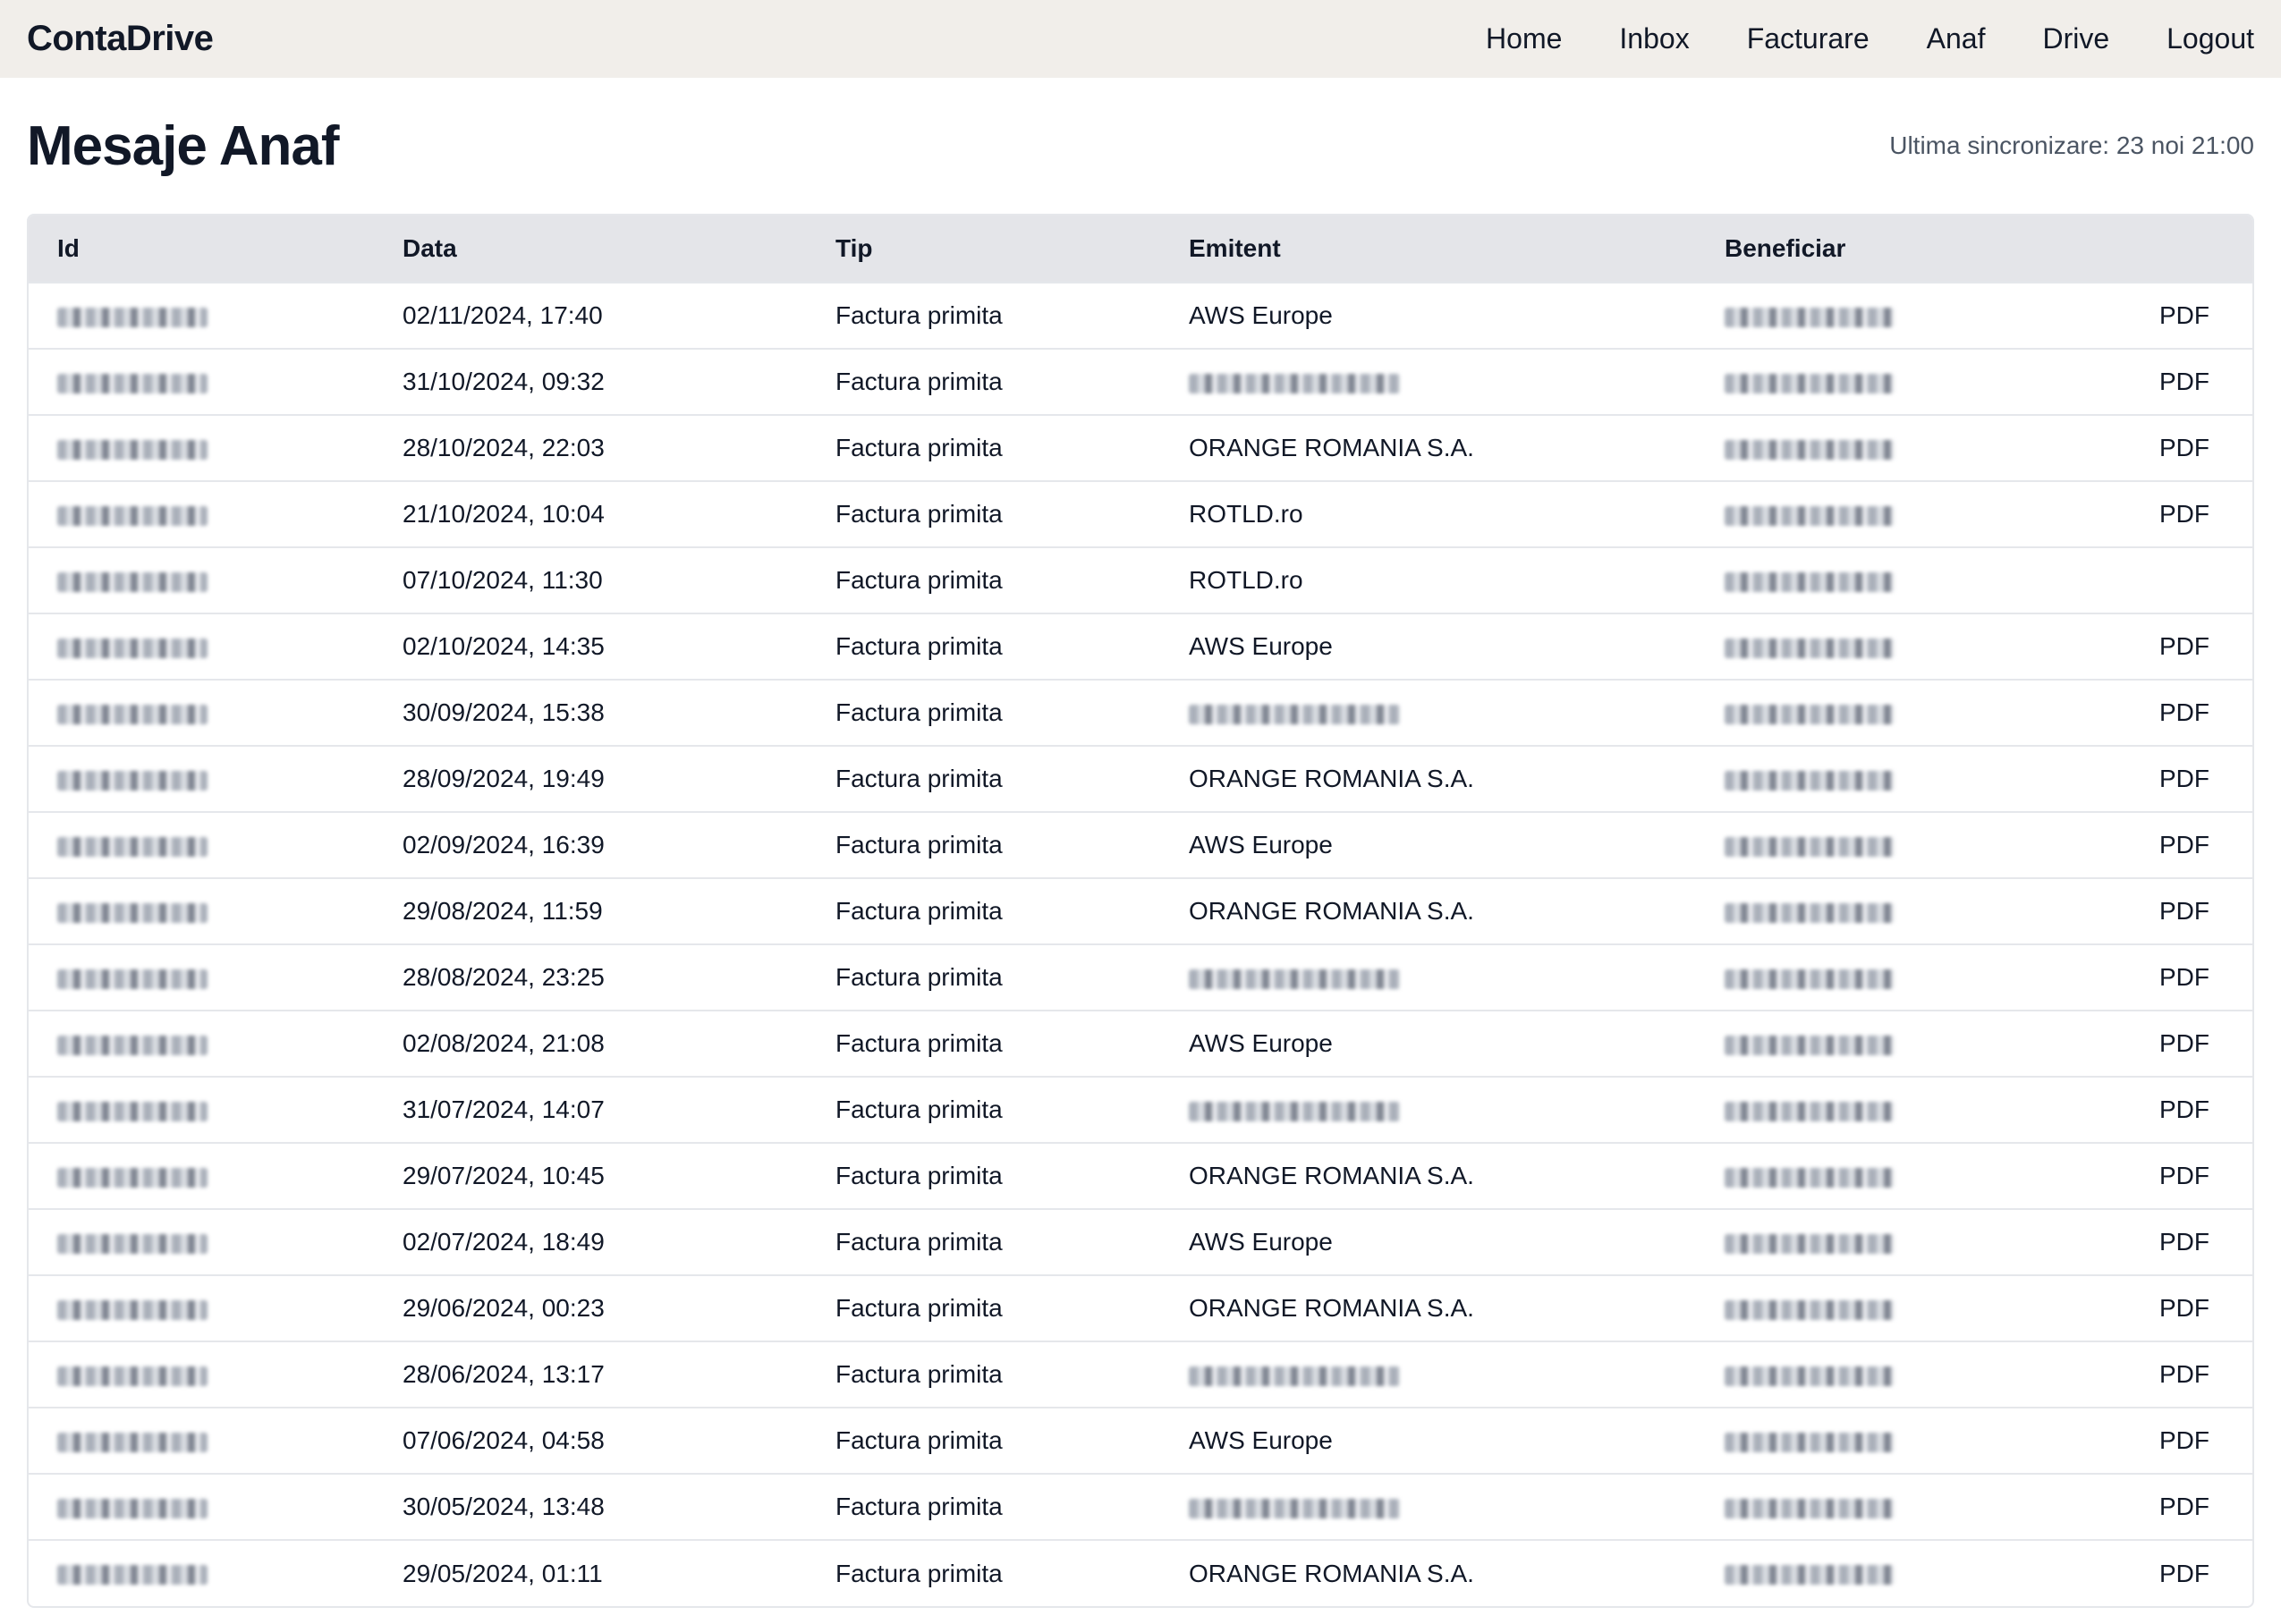 The image size is (2281, 1624). I want to click on cell-emitent: AWS Europe, so click(1261, 1440).